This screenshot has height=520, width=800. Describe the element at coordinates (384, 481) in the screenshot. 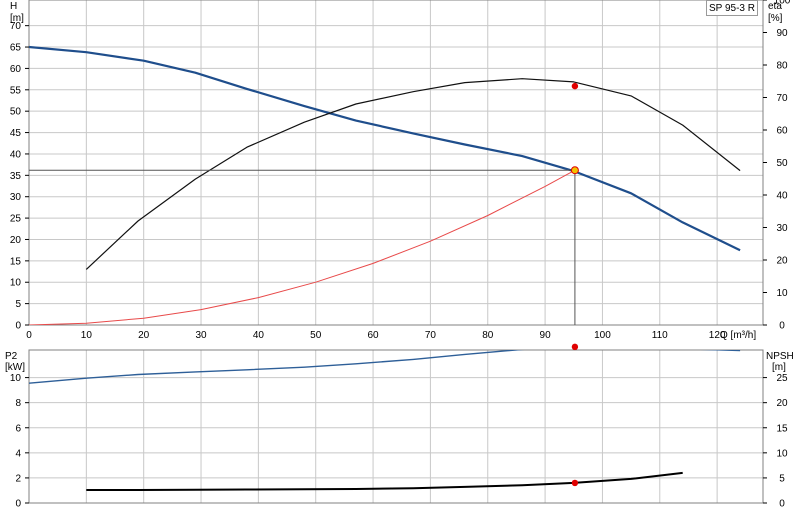

I see `npsh-curve` at that location.